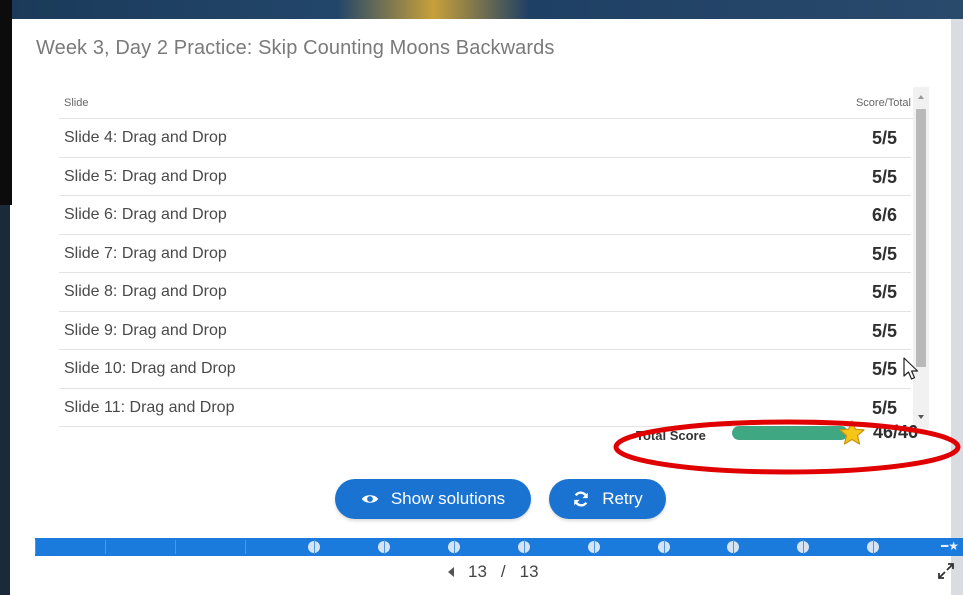 Image resolution: width=963 pixels, height=595 pixels. What do you see at coordinates (481, 9) in the screenshot?
I see `top-banner` at bounding box center [481, 9].